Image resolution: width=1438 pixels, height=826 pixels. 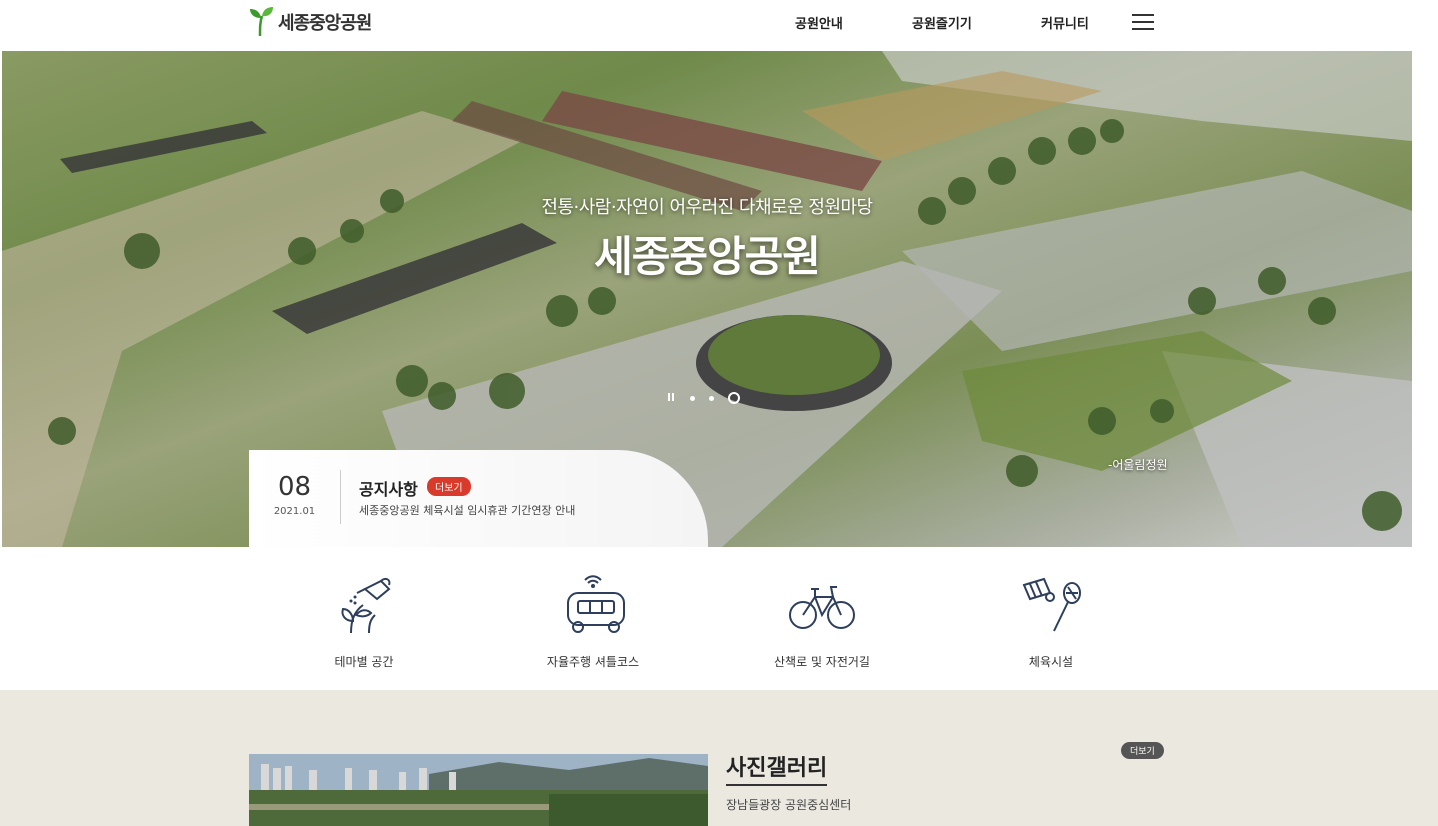 What do you see at coordinates (366, 605) in the screenshot?
I see `watering-can-icon` at bounding box center [366, 605].